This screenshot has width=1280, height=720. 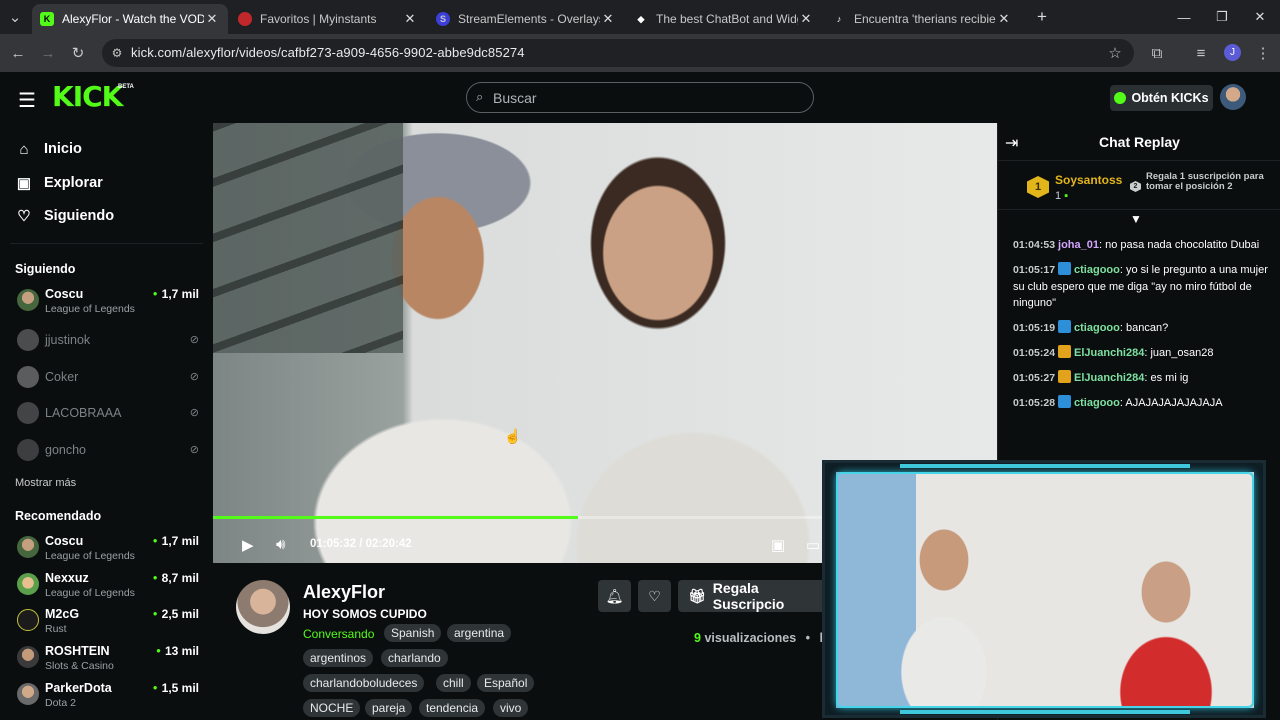 What do you see at coordinates (1115, 53) in the screenshot?
I see `bookmark-star-icon: ☆` at bounding box center [1115, 53].